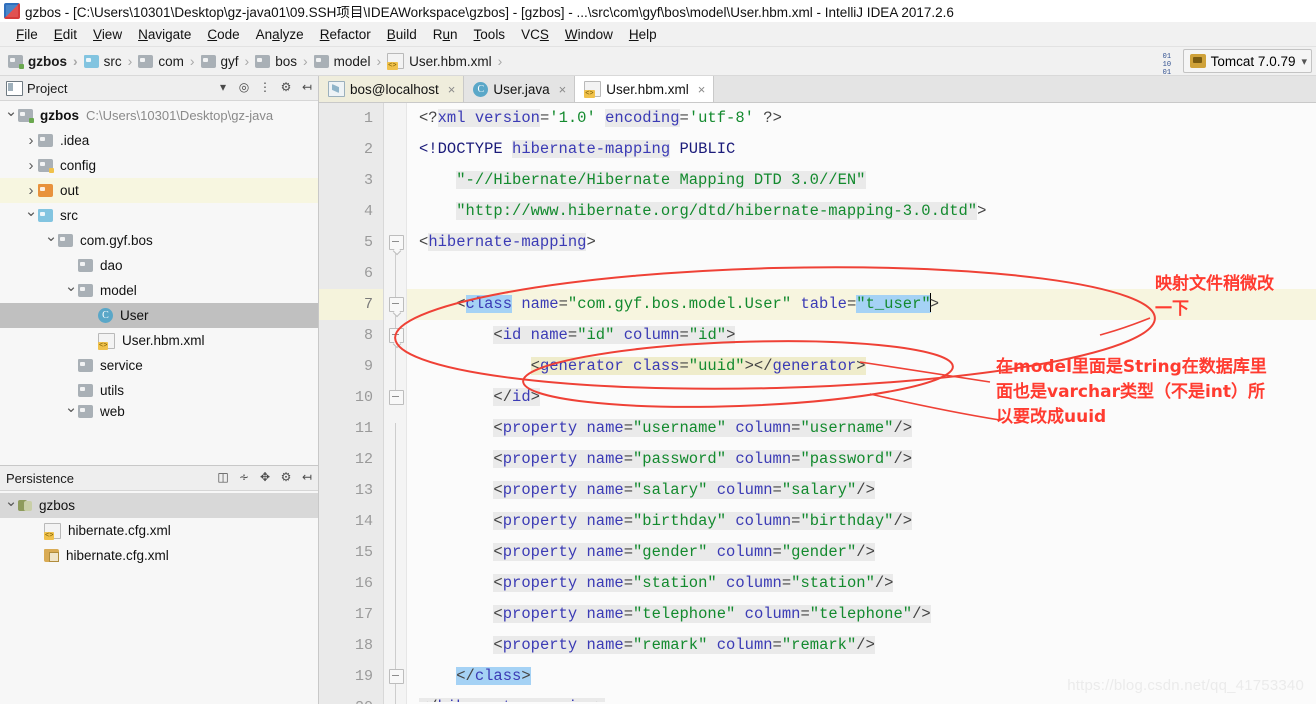  I want to click on line-number: 2, so click(368, 149).